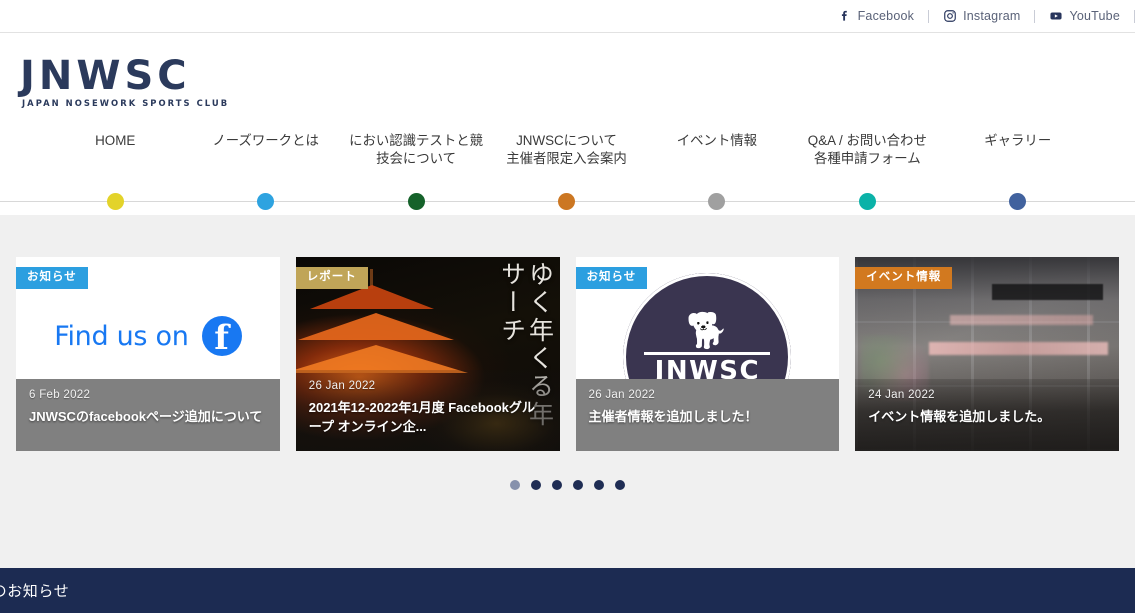 This screenshot has height=613, width=1135. I want to click on social-link-youtube: YouTube, so click(1084, 16).